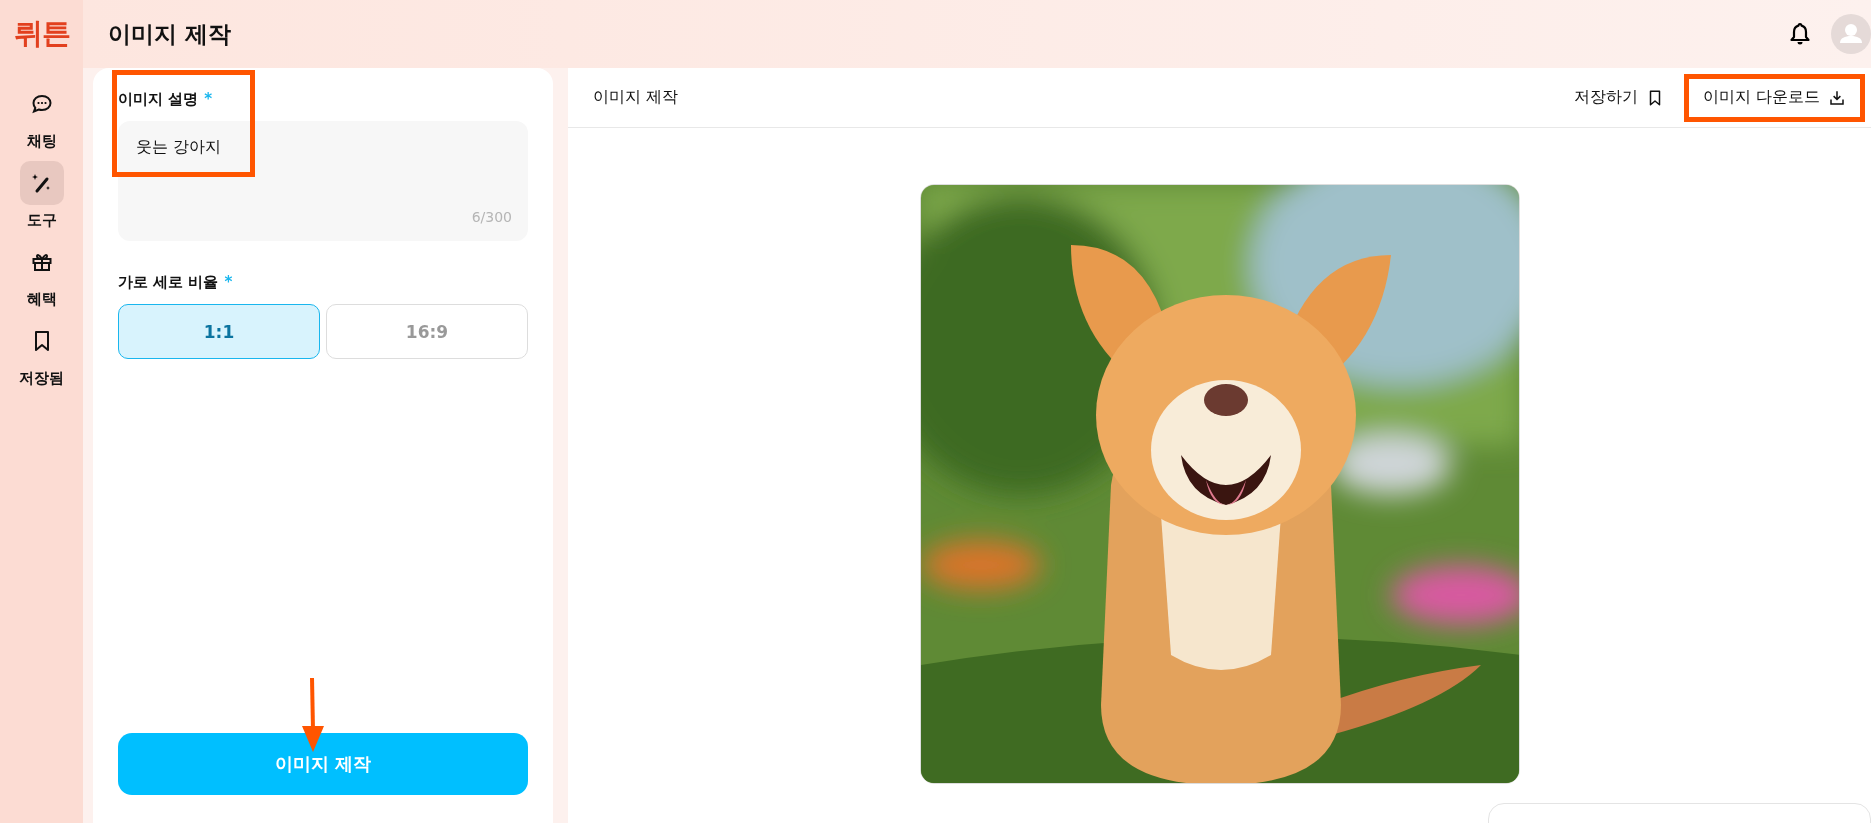 The image size is (1871, 823). What do you see at coordinates (1800, 34) in the screenshot?
I see `bell-icon` at bounding box center [1800, 34].